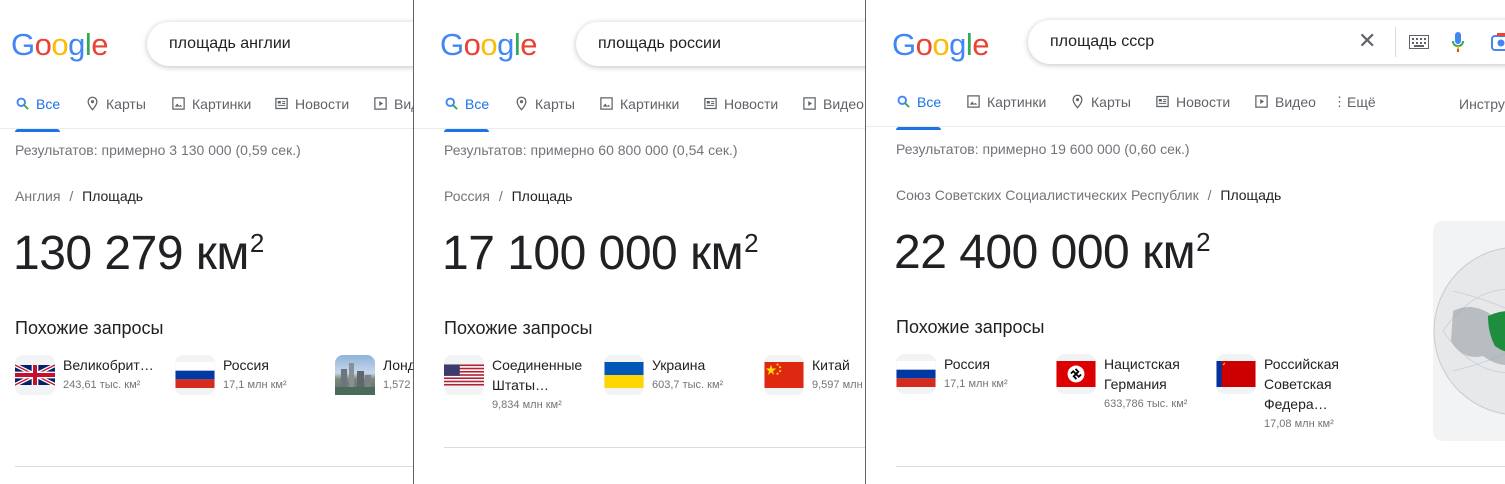 This screenshot has width=1505, height=484. What do you see at coordinates (1102, 41) in the screenshot?
I see `search-query: площадь ссср` at bounding box center [1102, 41].